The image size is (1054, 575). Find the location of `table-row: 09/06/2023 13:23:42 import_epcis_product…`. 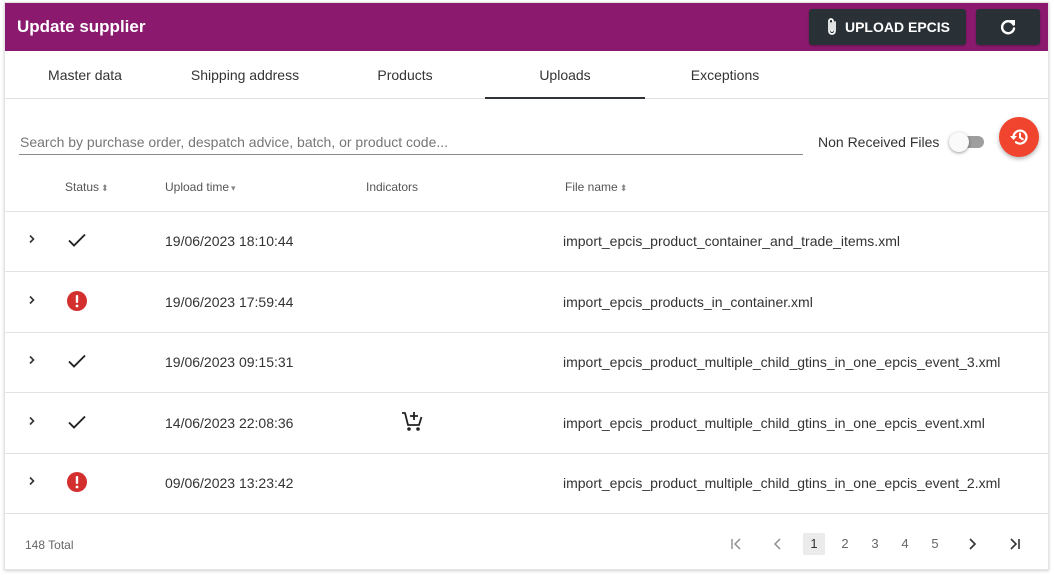

table-row: 09/06/2023 13:23:42 import_epcis_product… is located at coordinates (526, 484).